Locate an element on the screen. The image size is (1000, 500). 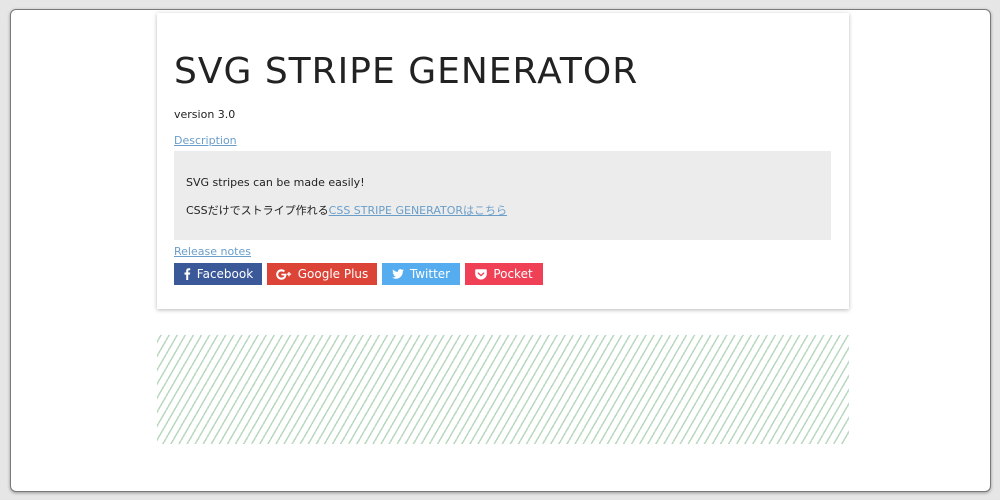
css-generator-note: CSSだけでストライプ作れるCSS STRIPE GENERATORはこちら is located at coordinates (346, 210).